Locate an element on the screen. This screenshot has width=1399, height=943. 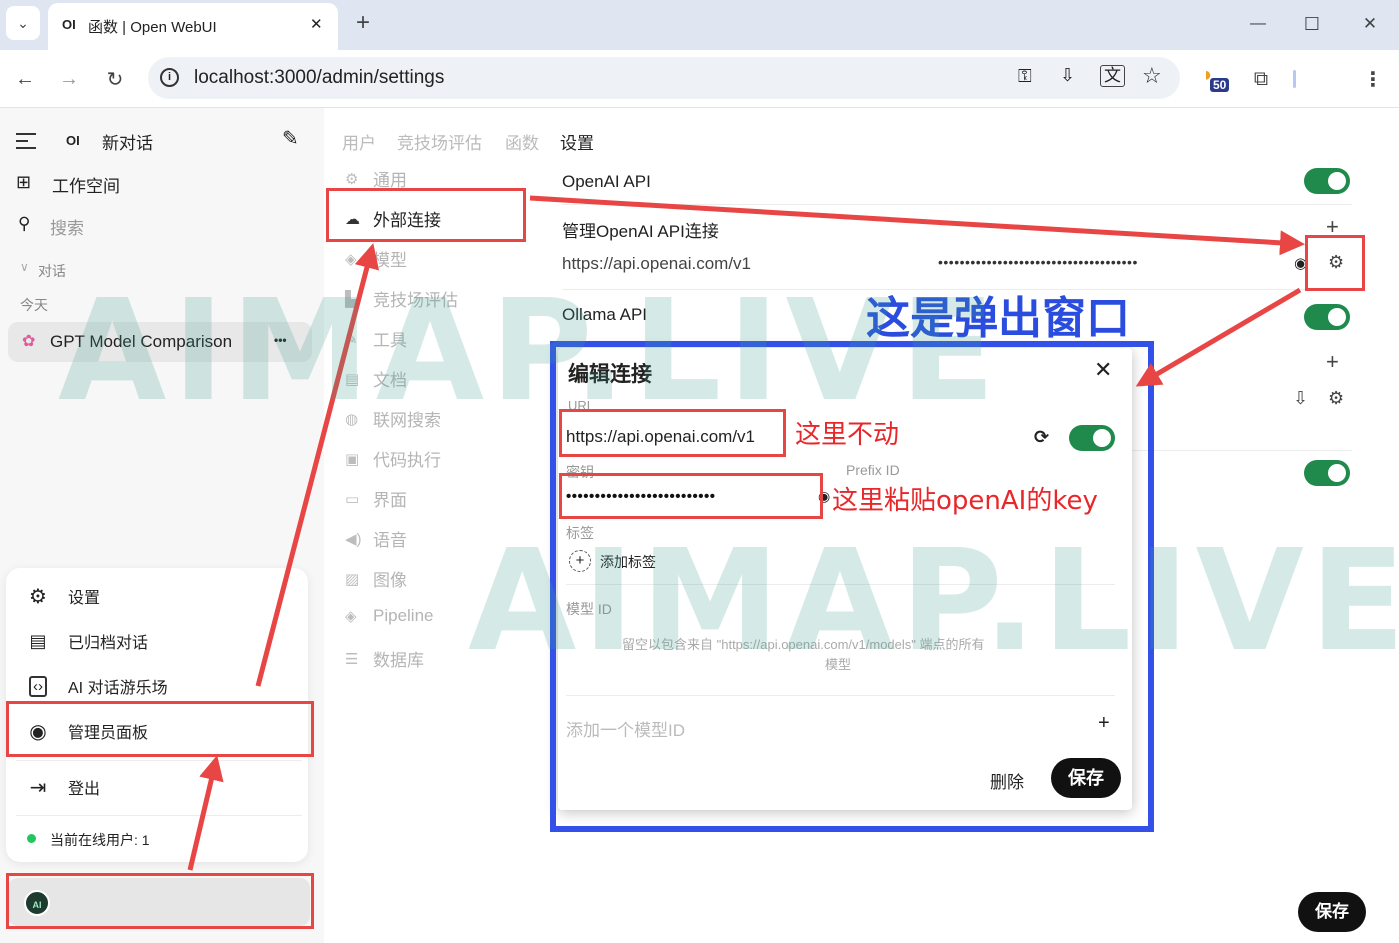
nav-interface-label: 界面 is located at coordinates (390, 498).